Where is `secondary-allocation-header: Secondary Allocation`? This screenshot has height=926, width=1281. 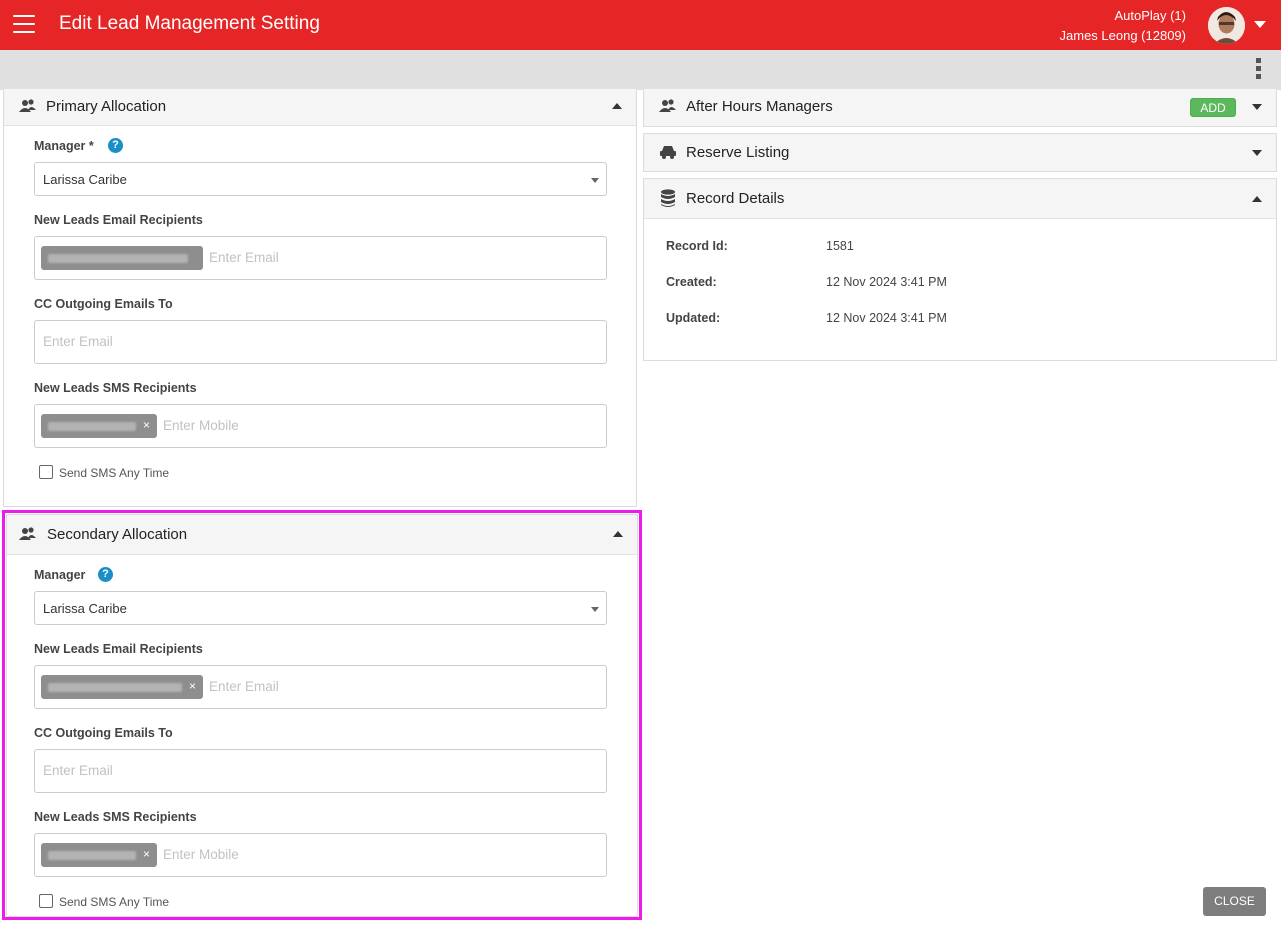 secondary-allocation-header: Secondary Allocation is located at coordinates (322, 535).